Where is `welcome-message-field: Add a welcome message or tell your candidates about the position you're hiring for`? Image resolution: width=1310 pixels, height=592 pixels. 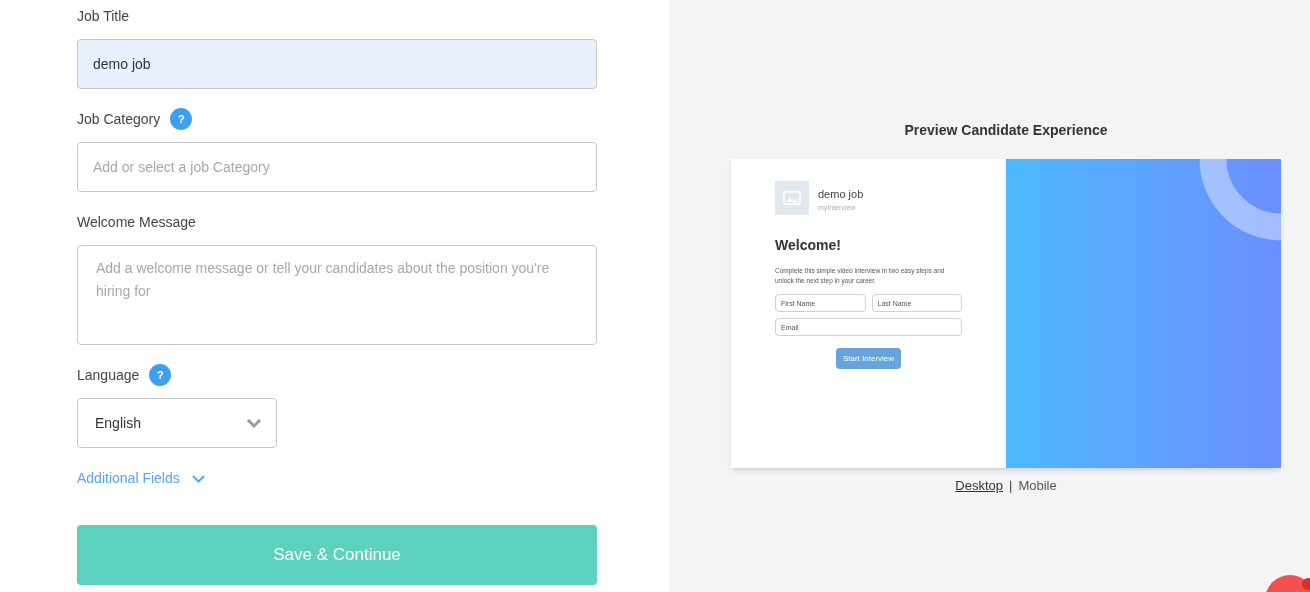 welcome-message-field: Add a welcome message or tell your candidates about the position you're hiring for is located at coordinates (337, 295).